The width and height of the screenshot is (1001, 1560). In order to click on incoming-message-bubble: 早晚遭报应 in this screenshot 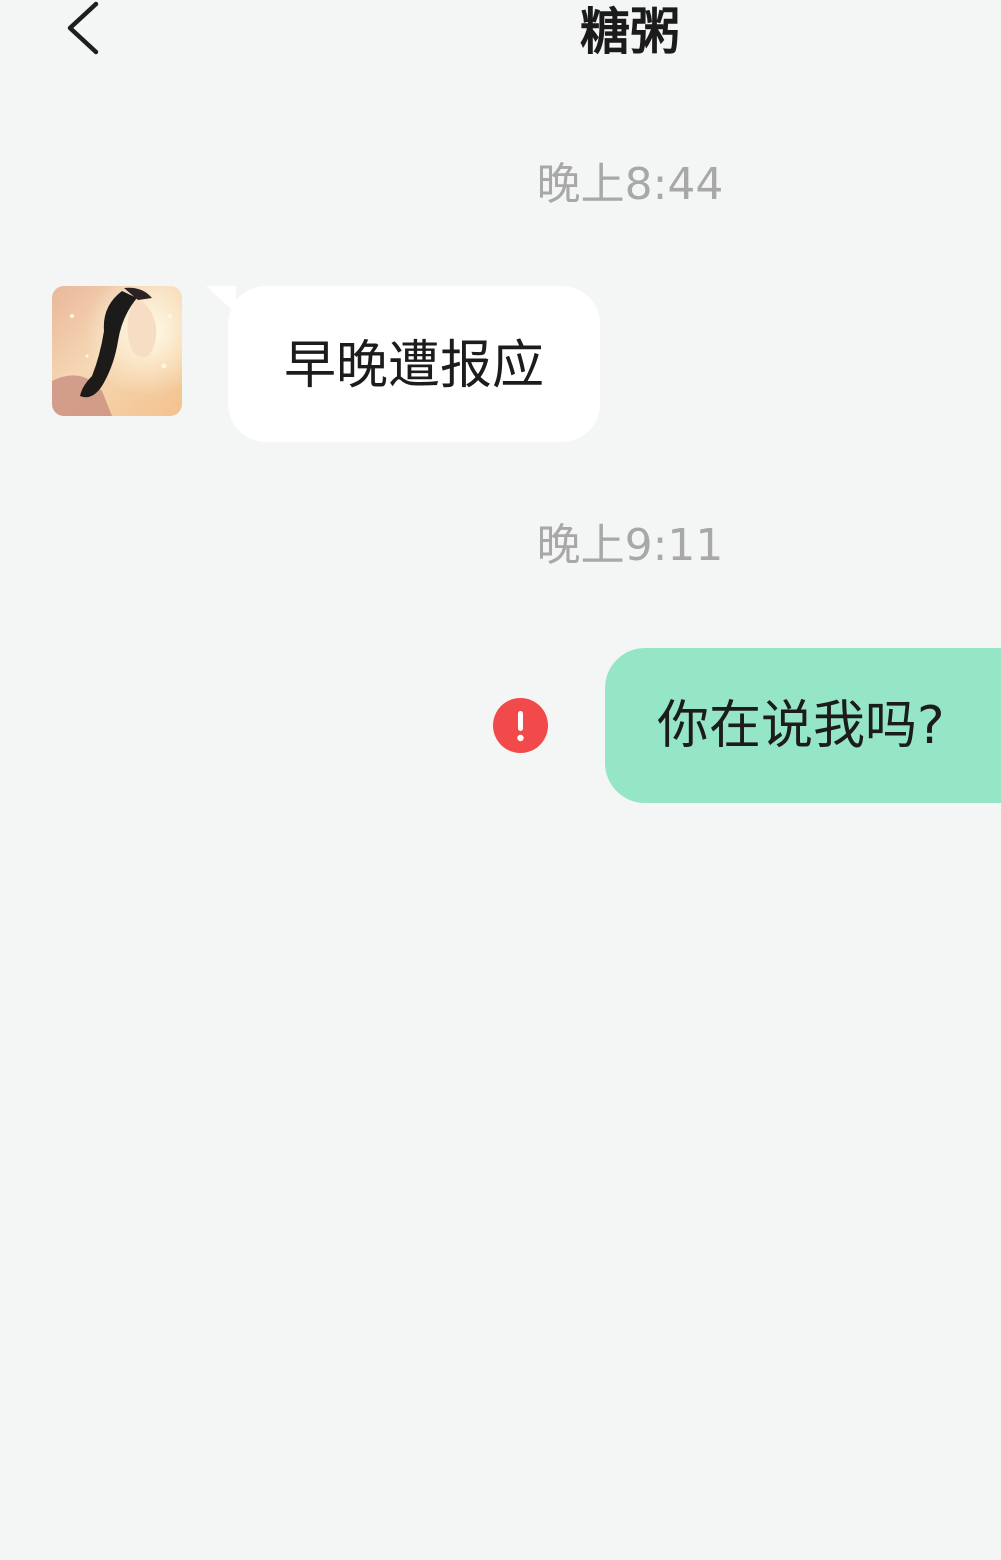, I will do `click(403, 364)`.